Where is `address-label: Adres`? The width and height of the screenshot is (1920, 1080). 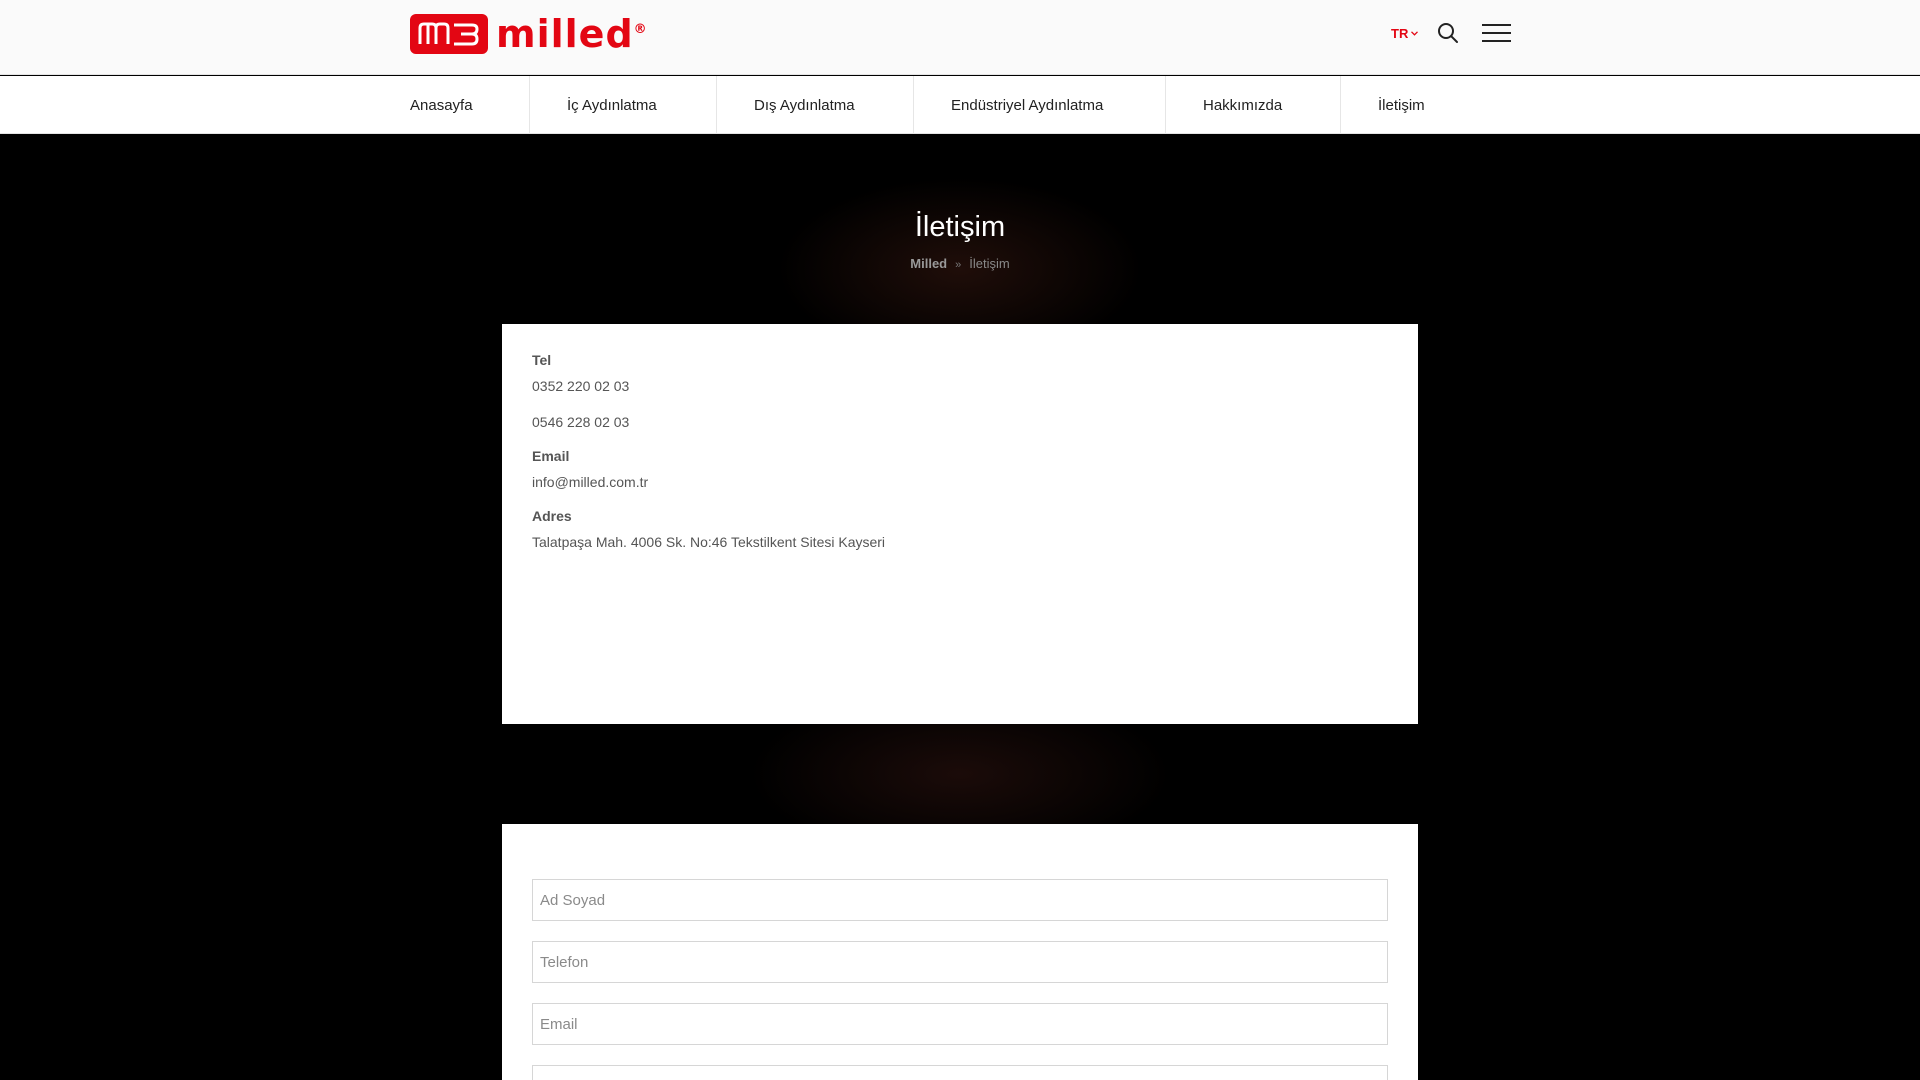 address-label: Adres is located at coordinates (552, 516).